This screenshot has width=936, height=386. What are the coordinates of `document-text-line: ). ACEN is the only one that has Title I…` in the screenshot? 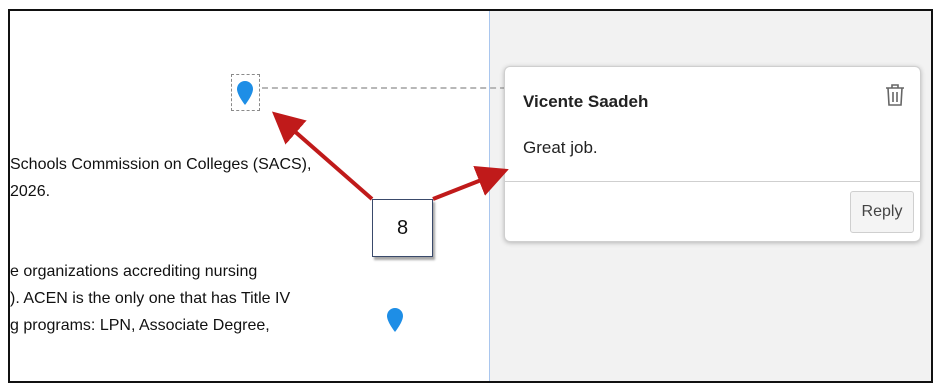 It's located at (150, 298).